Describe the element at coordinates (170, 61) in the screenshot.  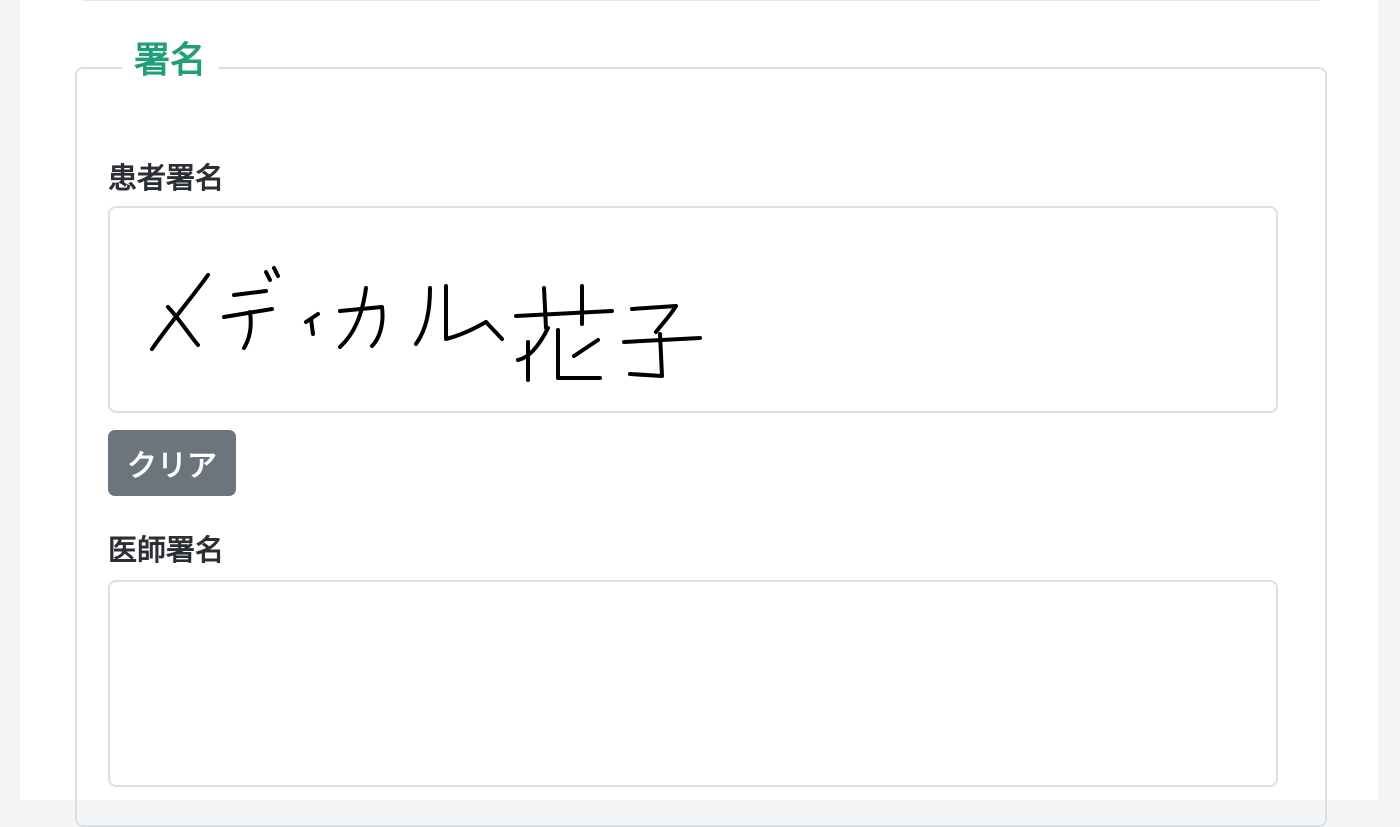
I see `section-legend: 署名` at that location.